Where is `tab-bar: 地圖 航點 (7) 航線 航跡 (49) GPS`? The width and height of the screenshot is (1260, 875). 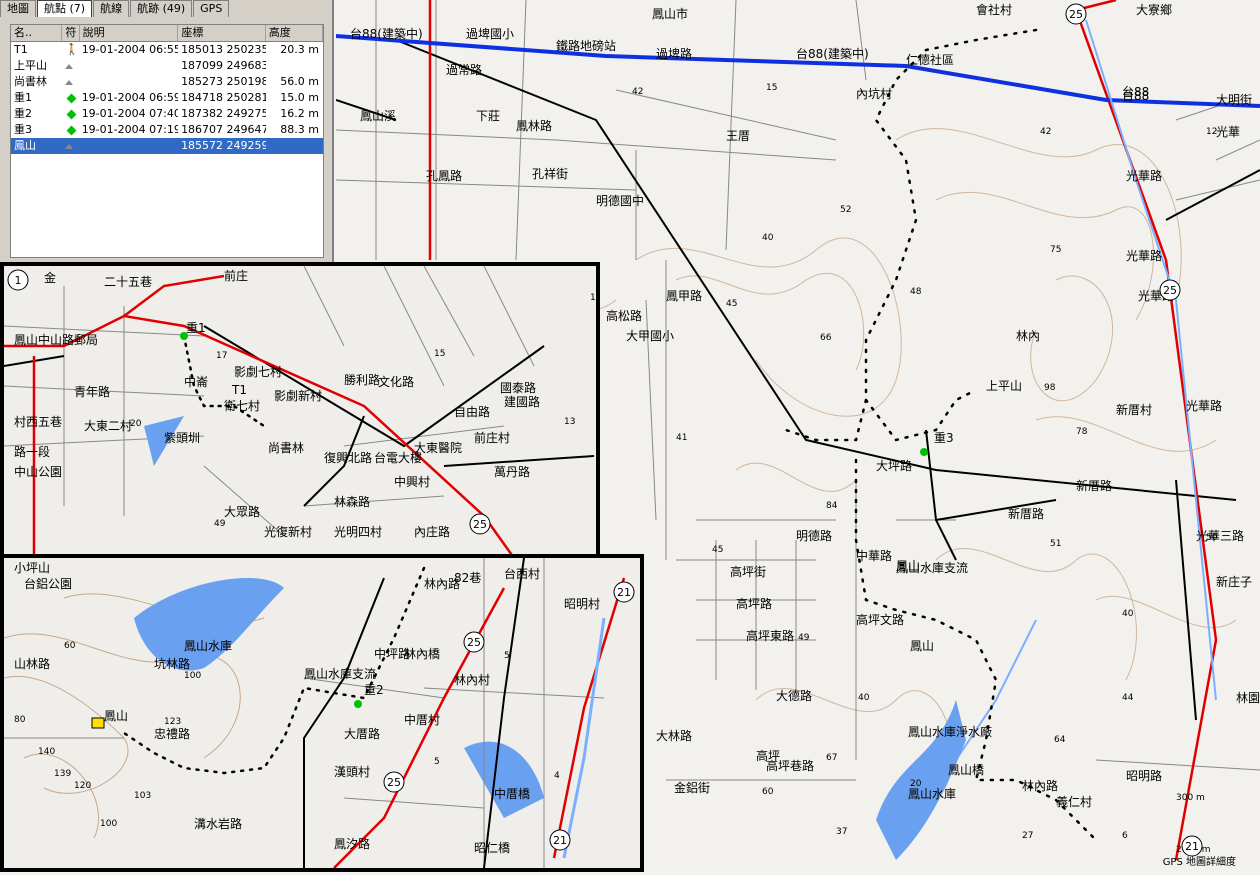
tab-bar: 地圖 航點 (7) 航線 航跡 (49) GPS is located at coordinates (115, 9).